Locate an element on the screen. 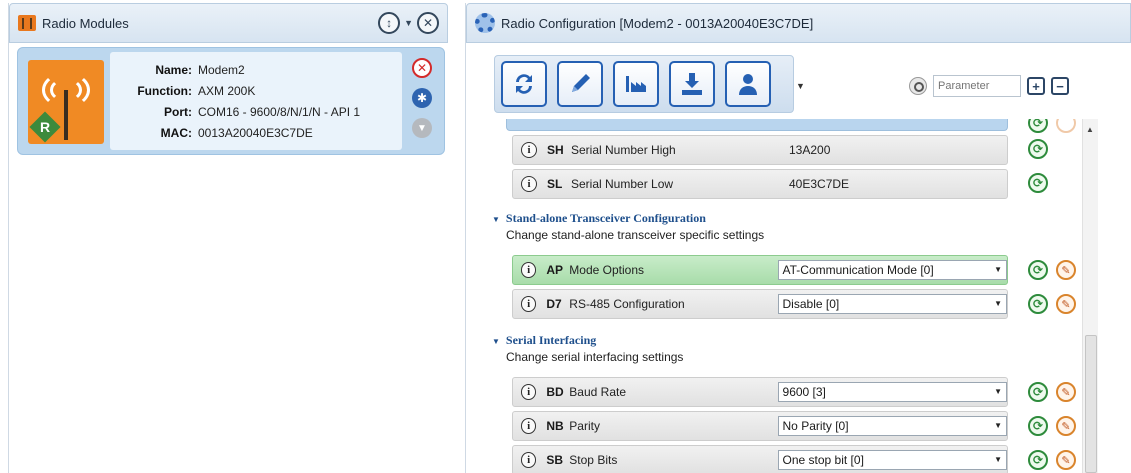  parameter-name: Baud Rate is located at coordinates (598, 392).